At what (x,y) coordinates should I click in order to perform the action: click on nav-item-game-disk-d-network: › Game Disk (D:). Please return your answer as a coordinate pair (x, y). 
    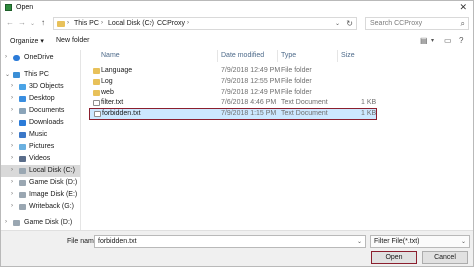
    Looking at the image, I should click on (40, 223).